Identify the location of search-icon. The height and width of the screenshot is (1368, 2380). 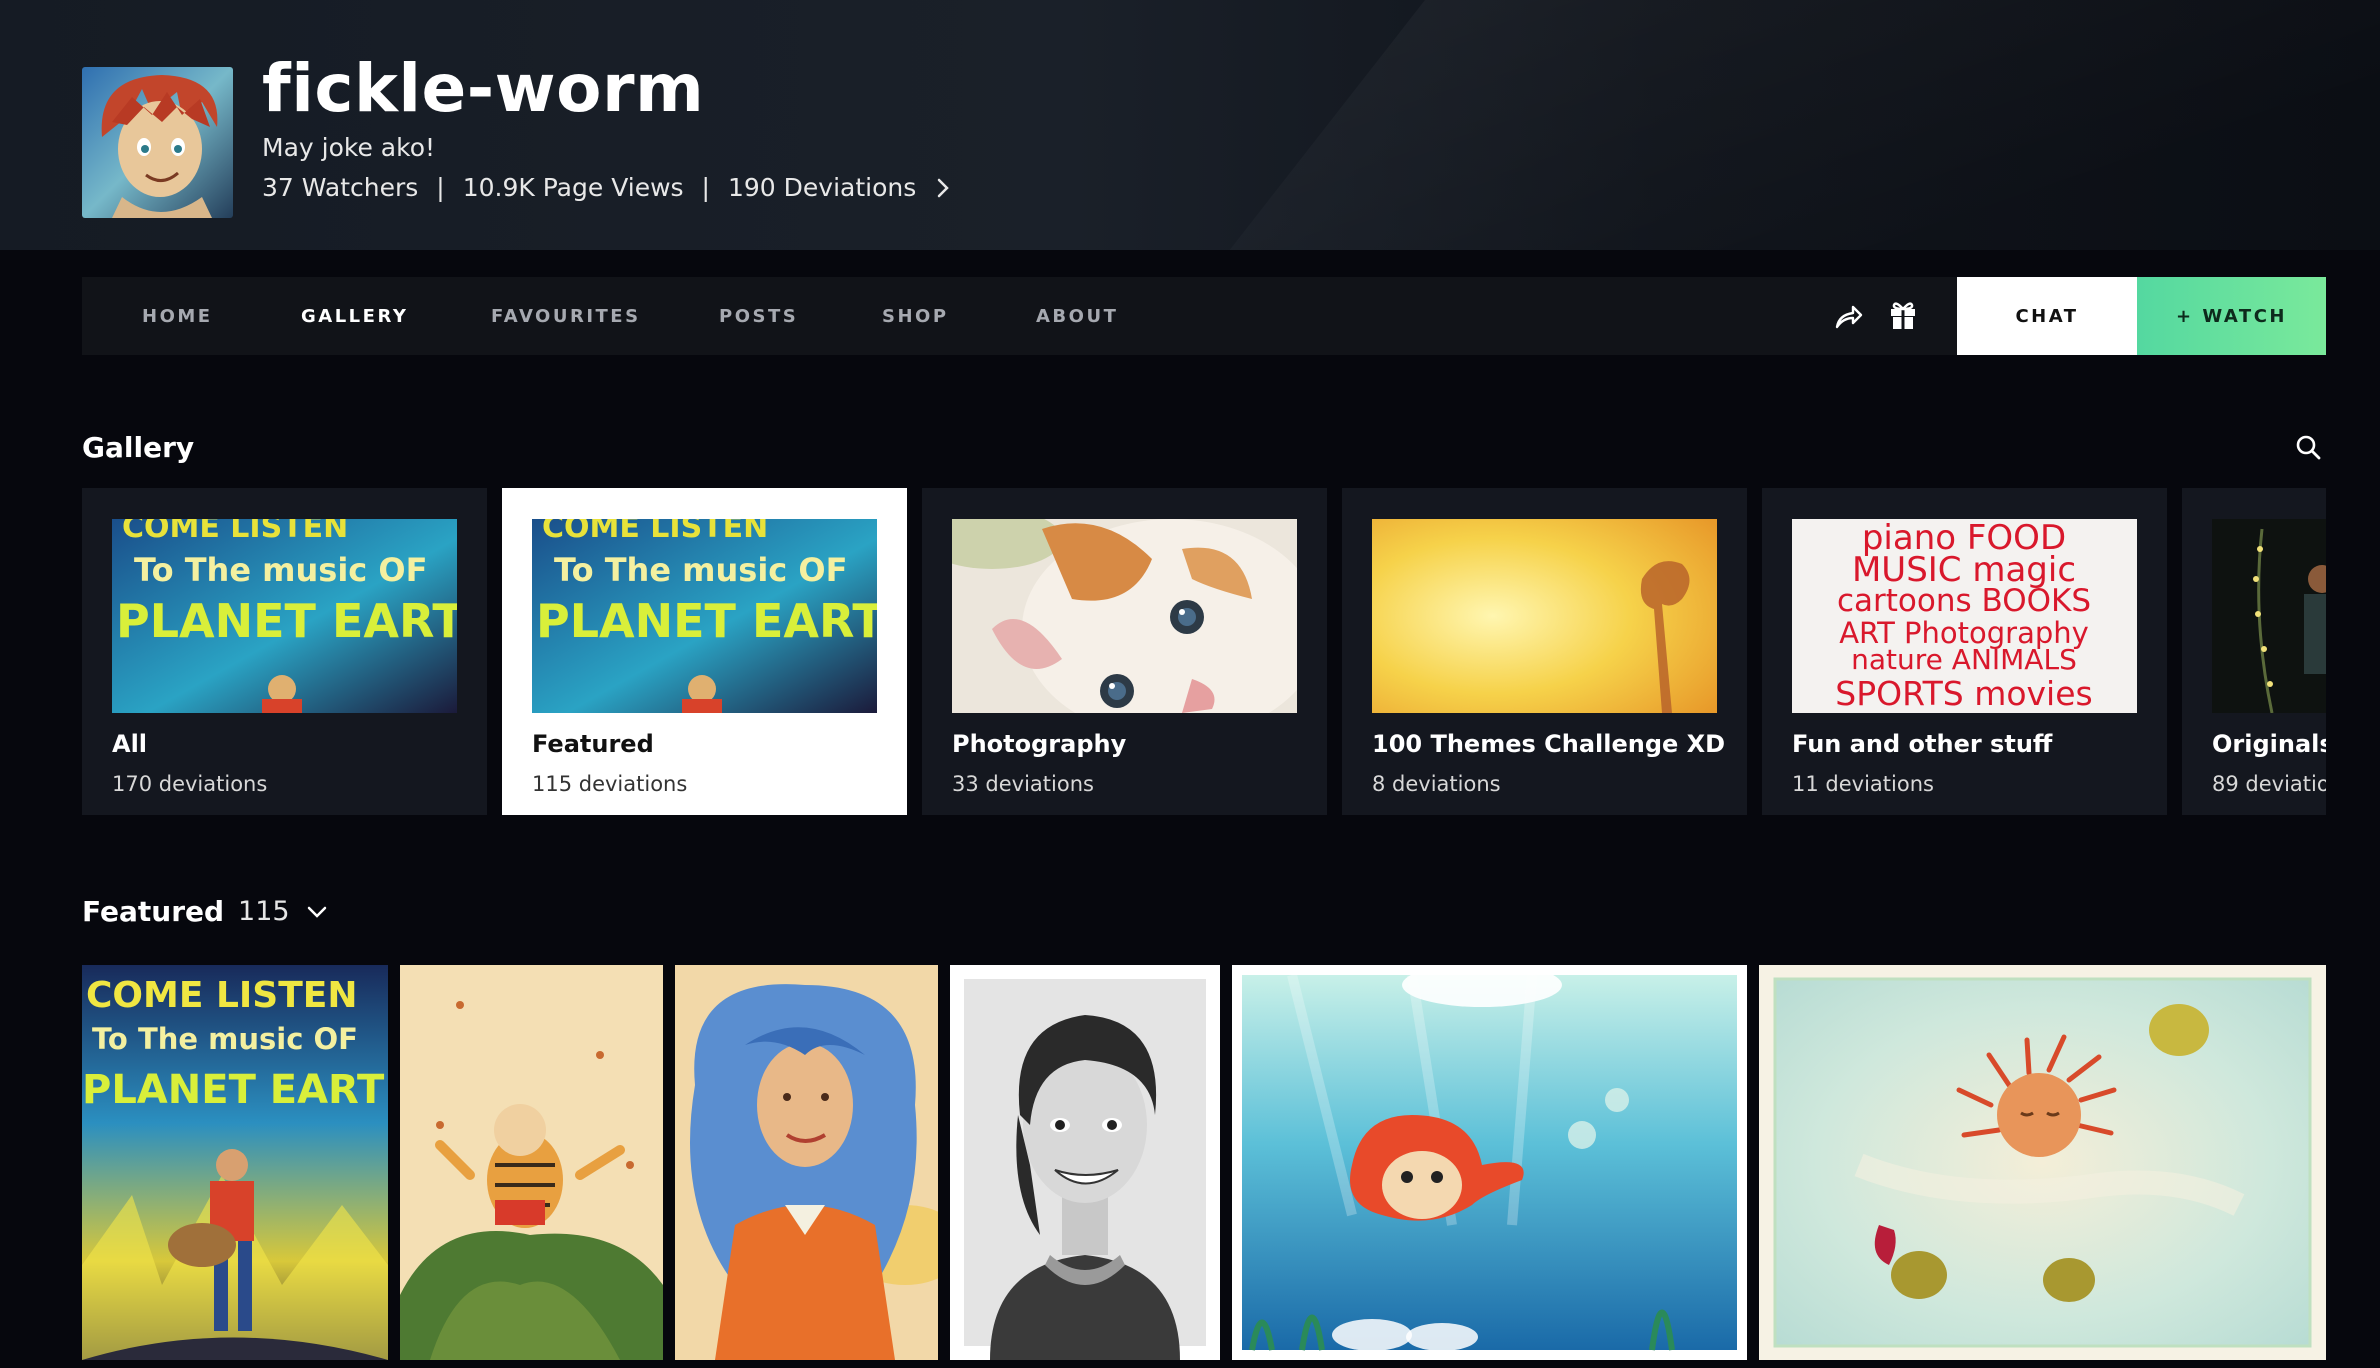
(2308, 449).